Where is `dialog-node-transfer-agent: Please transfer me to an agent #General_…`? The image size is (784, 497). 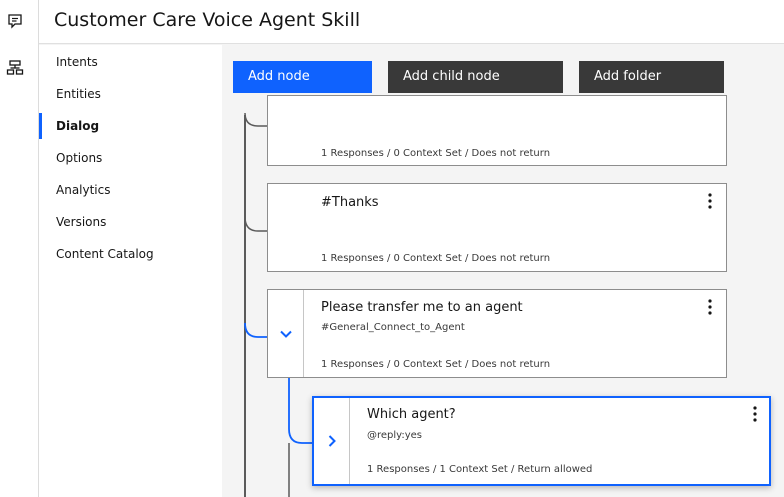 dialog-node-transfer-agent: Please transfer me to an agent #General_… is located at coordinates (497, 333).